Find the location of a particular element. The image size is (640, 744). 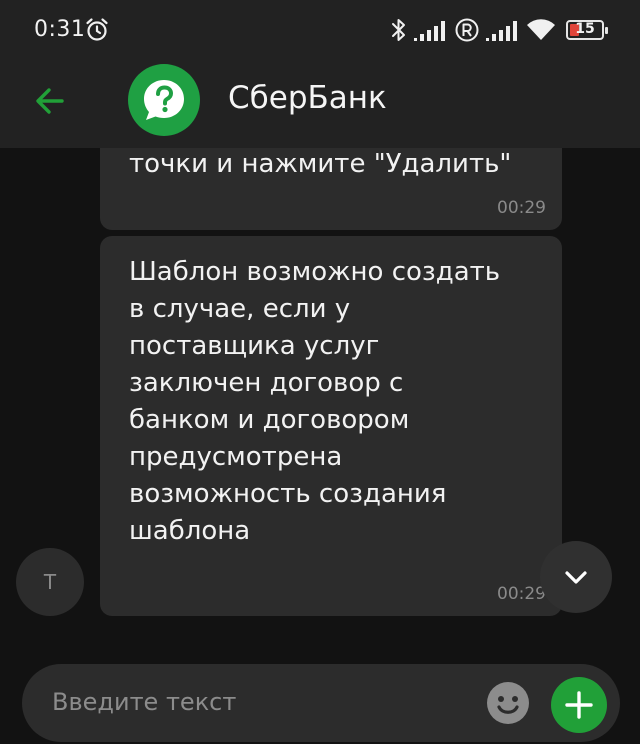

chat-avatar is located at coordinates (164, 100).